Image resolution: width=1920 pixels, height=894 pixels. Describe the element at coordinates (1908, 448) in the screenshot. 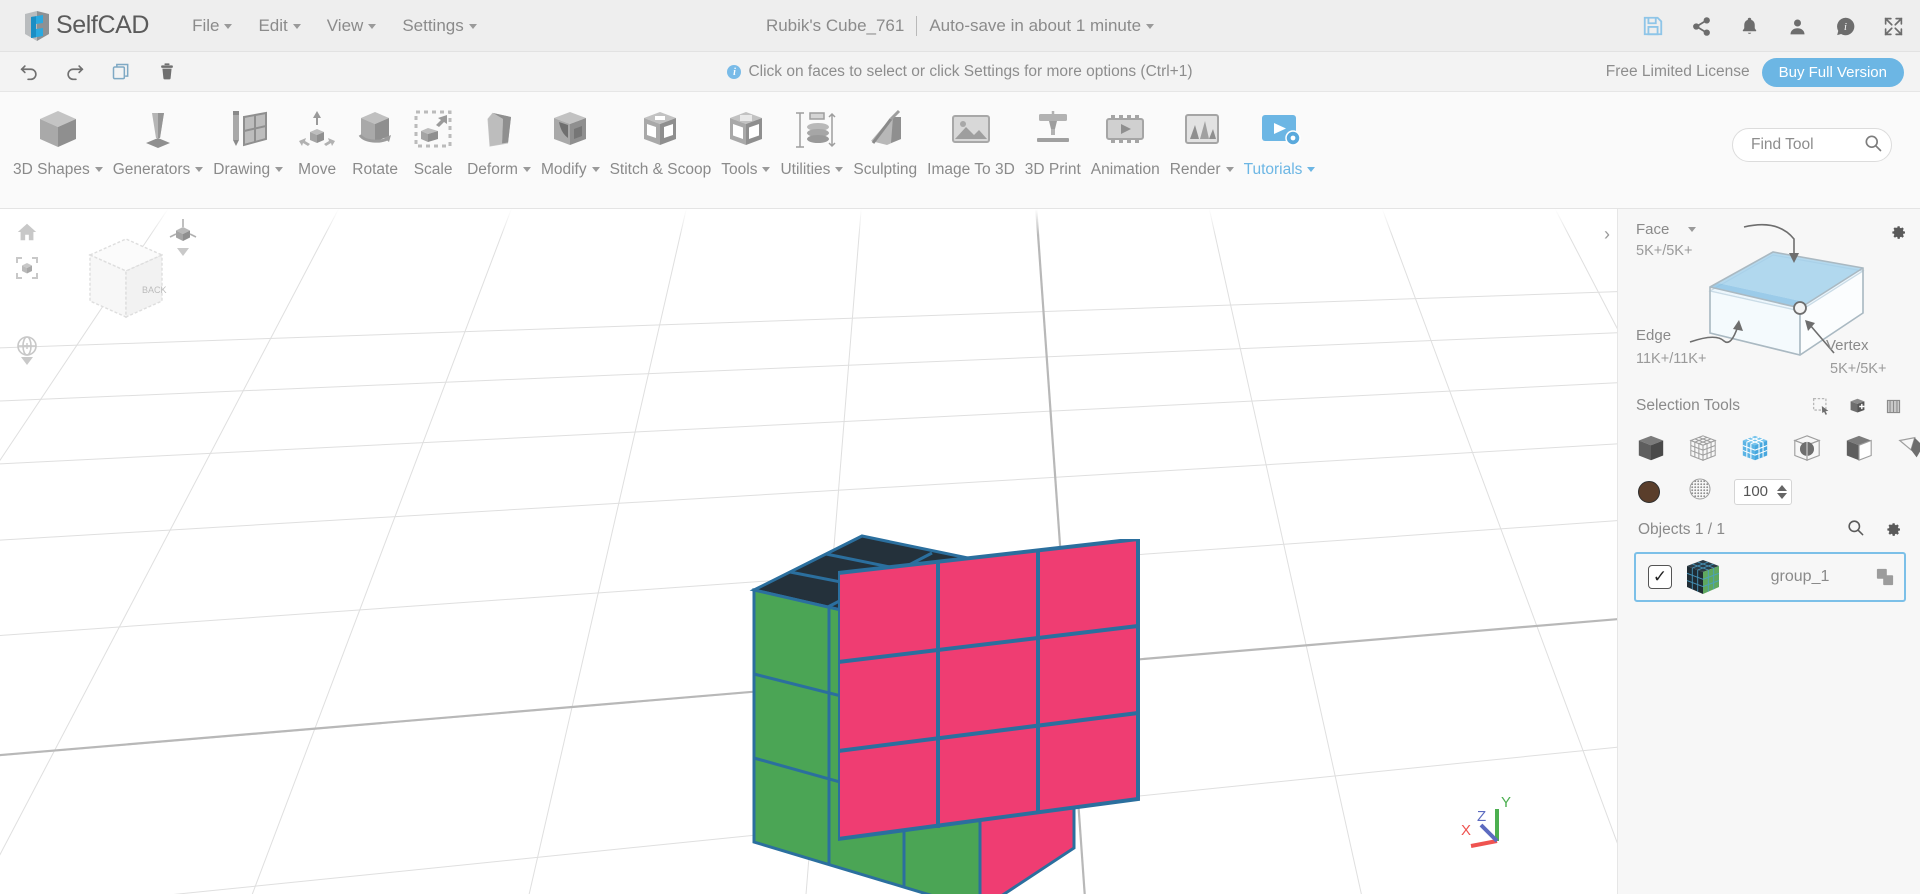

I see `plane-select-icon` at that location.